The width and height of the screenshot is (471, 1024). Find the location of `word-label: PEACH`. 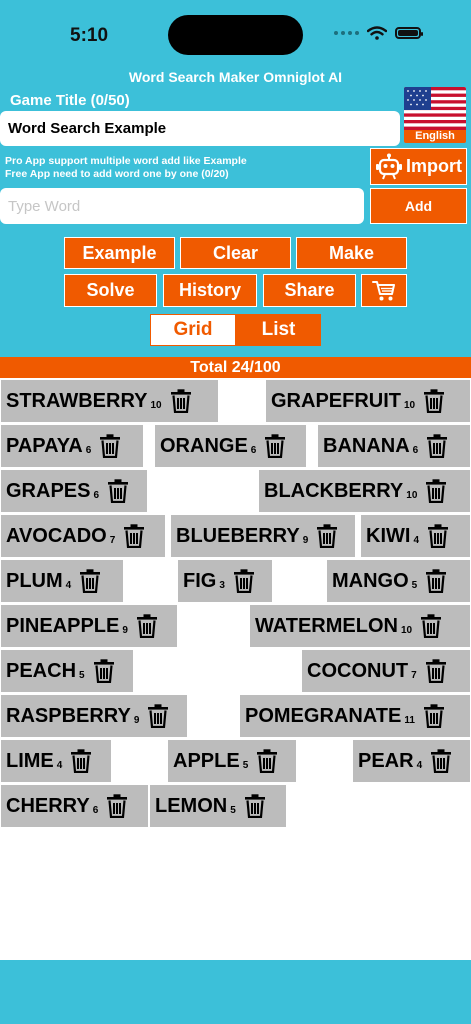

word-label: PEACH is located at coordinates (41, 670).